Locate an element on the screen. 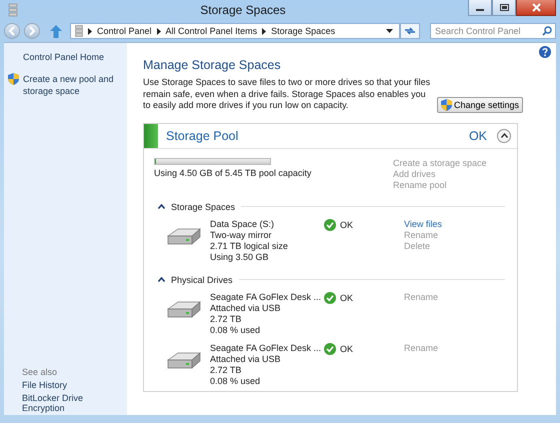 This screenshot has width=560, height=423. page-heading: Manage Storage Spaces is located at coordinates (212, 65).